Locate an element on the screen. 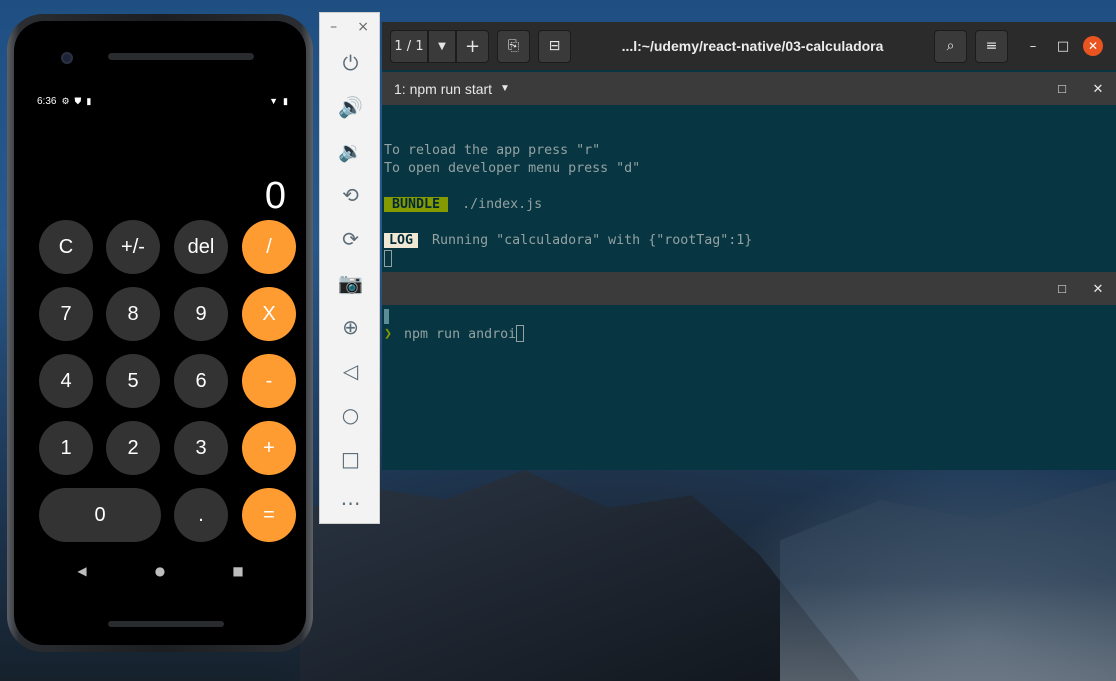 This screenshot has width=1116, height=681. phone-bottom-speaker is located at coordinates (166, 624).